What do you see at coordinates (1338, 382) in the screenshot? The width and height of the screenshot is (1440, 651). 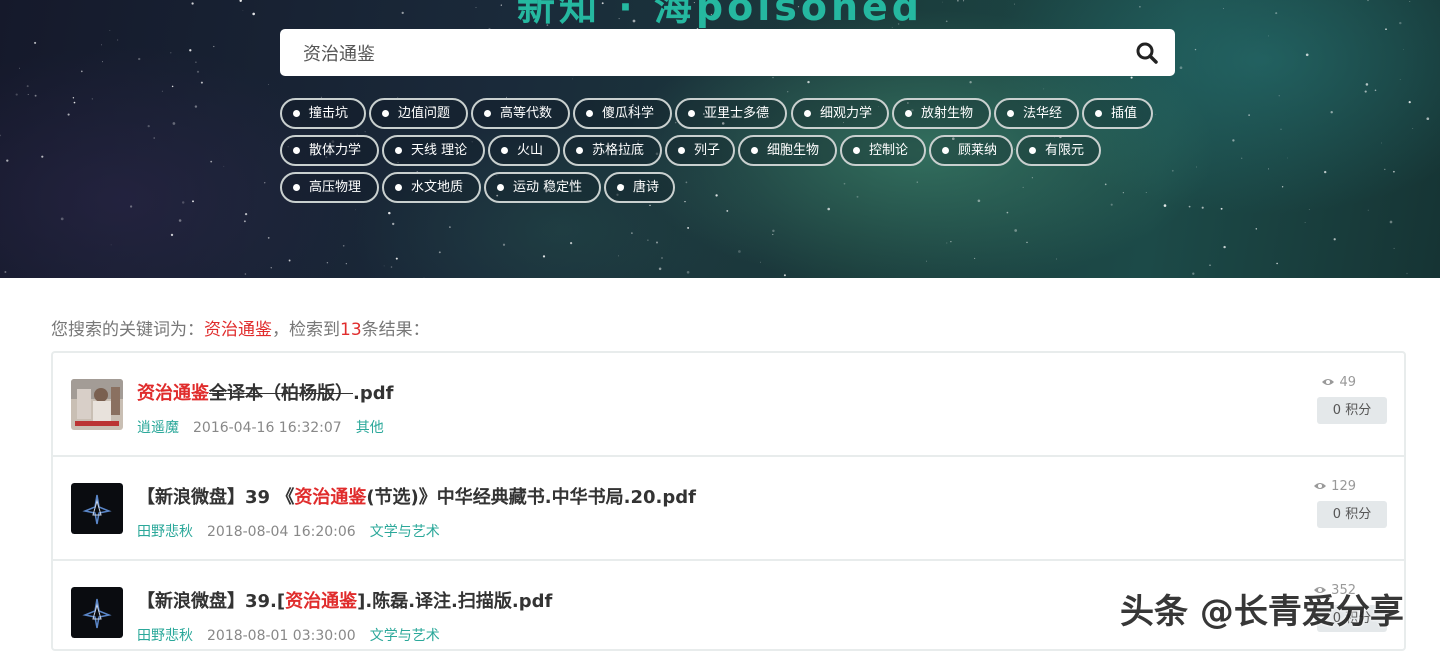 I see `view-count: 49` at bounding box center [1338, 382].